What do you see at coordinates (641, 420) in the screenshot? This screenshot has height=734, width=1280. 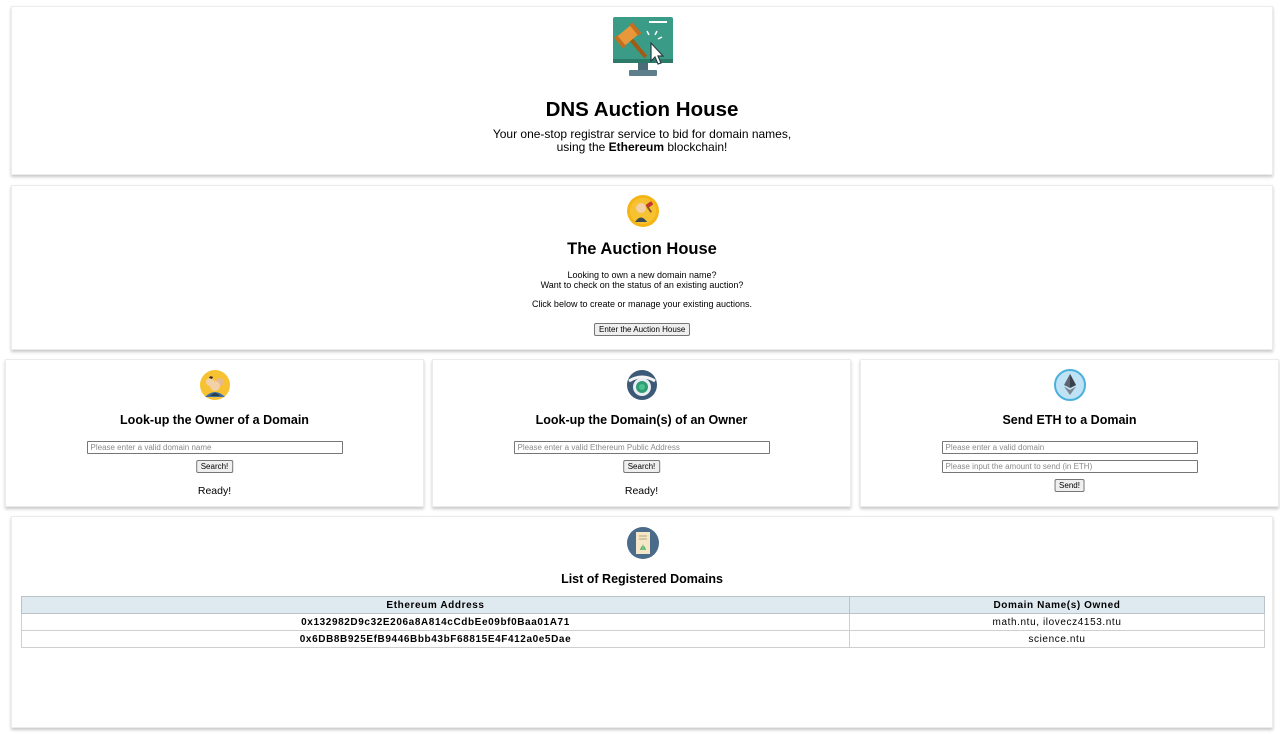 I see `domain-lookup-title: Look-up the Domain(s) of an Owner` at bounding box center [641, 420].